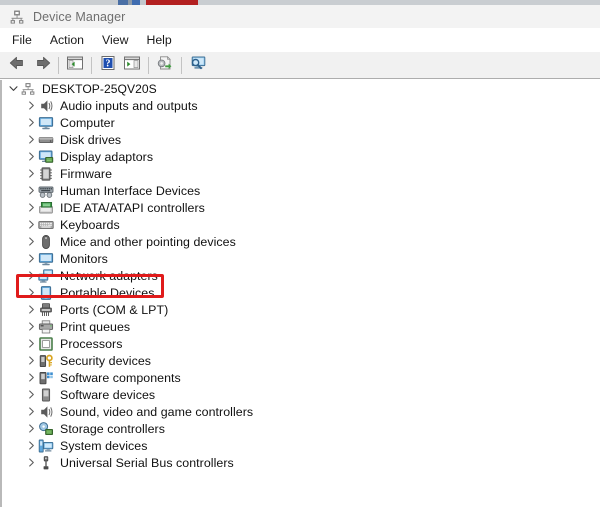 This screenshot has height=507, width=600. What do you see at coordinates (46, 208) in the screenshot?
I see `ide-controller-icon` at bounding box center [46, 208].